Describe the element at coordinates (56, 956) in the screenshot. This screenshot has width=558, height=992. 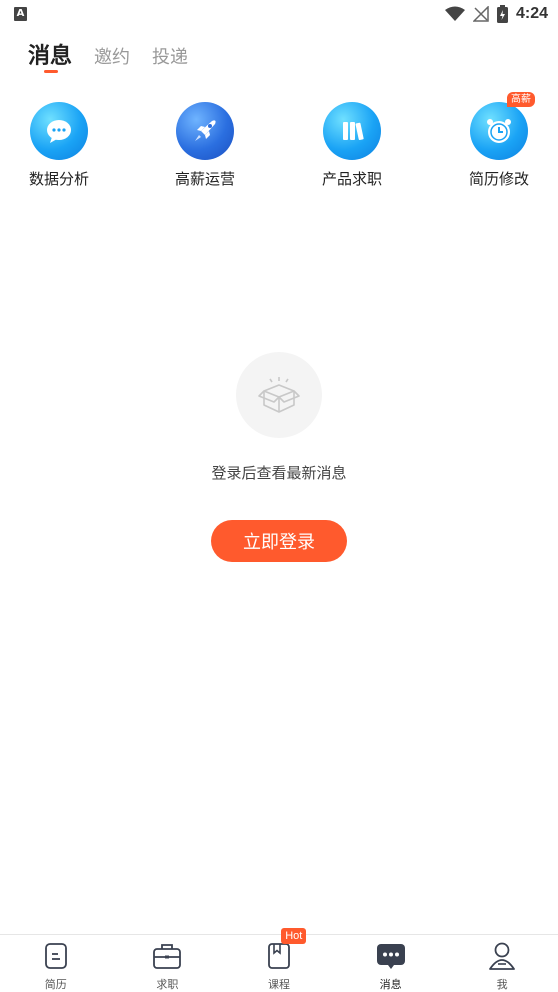
I see `resume-icon` at that location.